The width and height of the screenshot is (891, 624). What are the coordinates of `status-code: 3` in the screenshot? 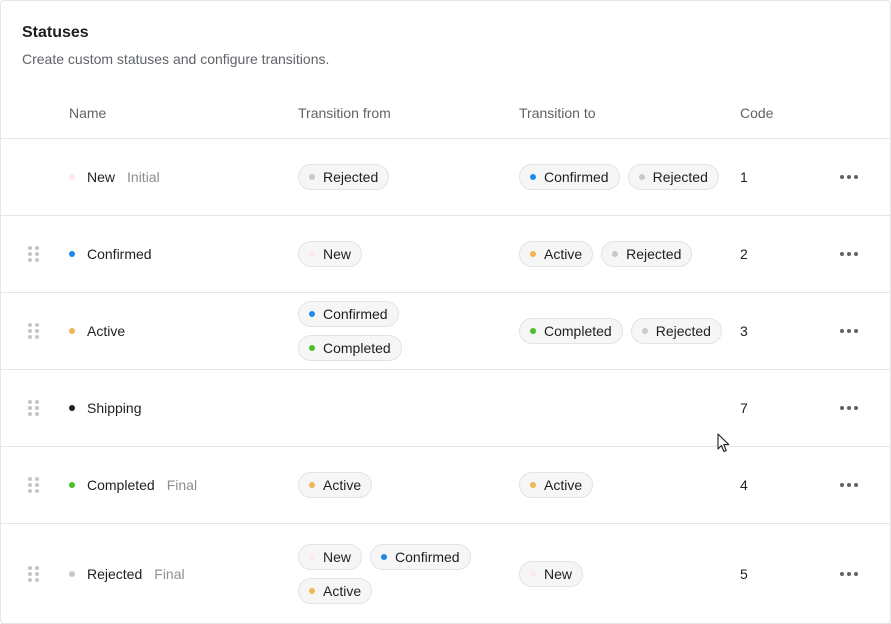 It's located at (744, 331).